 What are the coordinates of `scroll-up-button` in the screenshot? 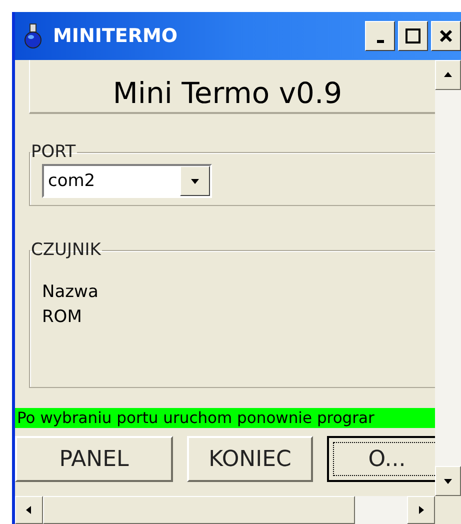 It's located at (448, 75).